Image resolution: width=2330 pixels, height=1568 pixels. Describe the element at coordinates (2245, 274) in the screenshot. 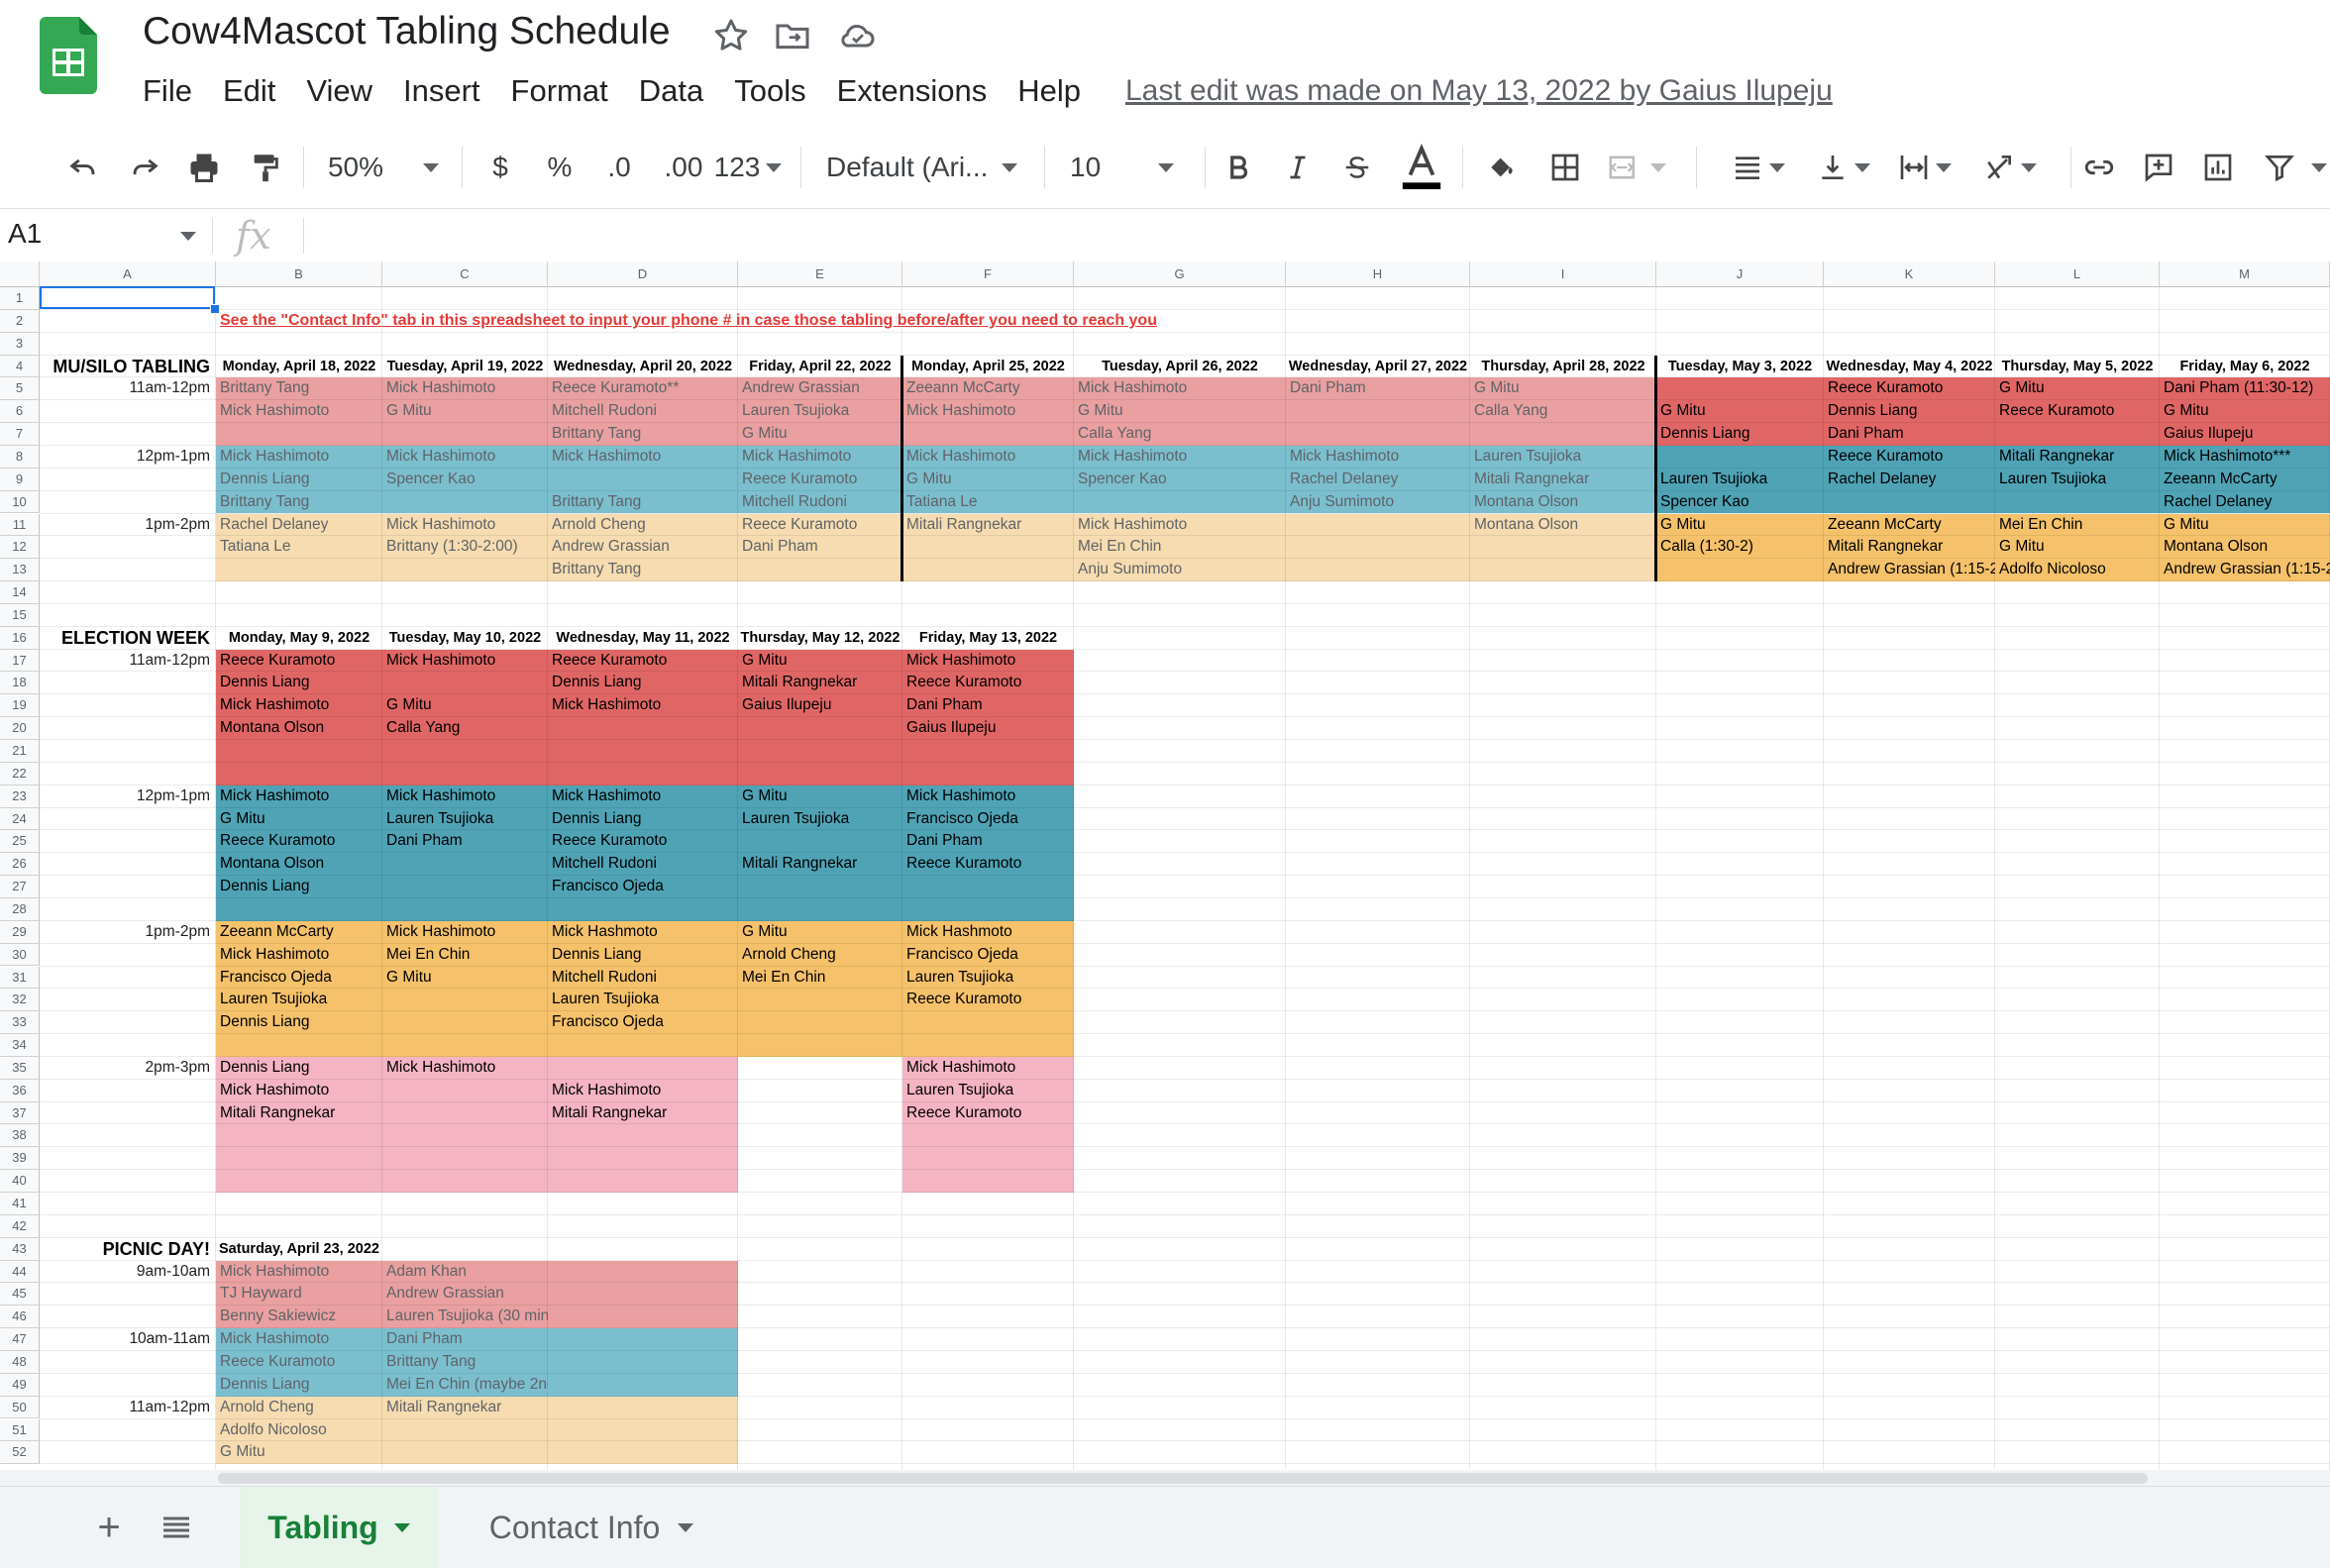

I see `column-header-m: M` at that location.